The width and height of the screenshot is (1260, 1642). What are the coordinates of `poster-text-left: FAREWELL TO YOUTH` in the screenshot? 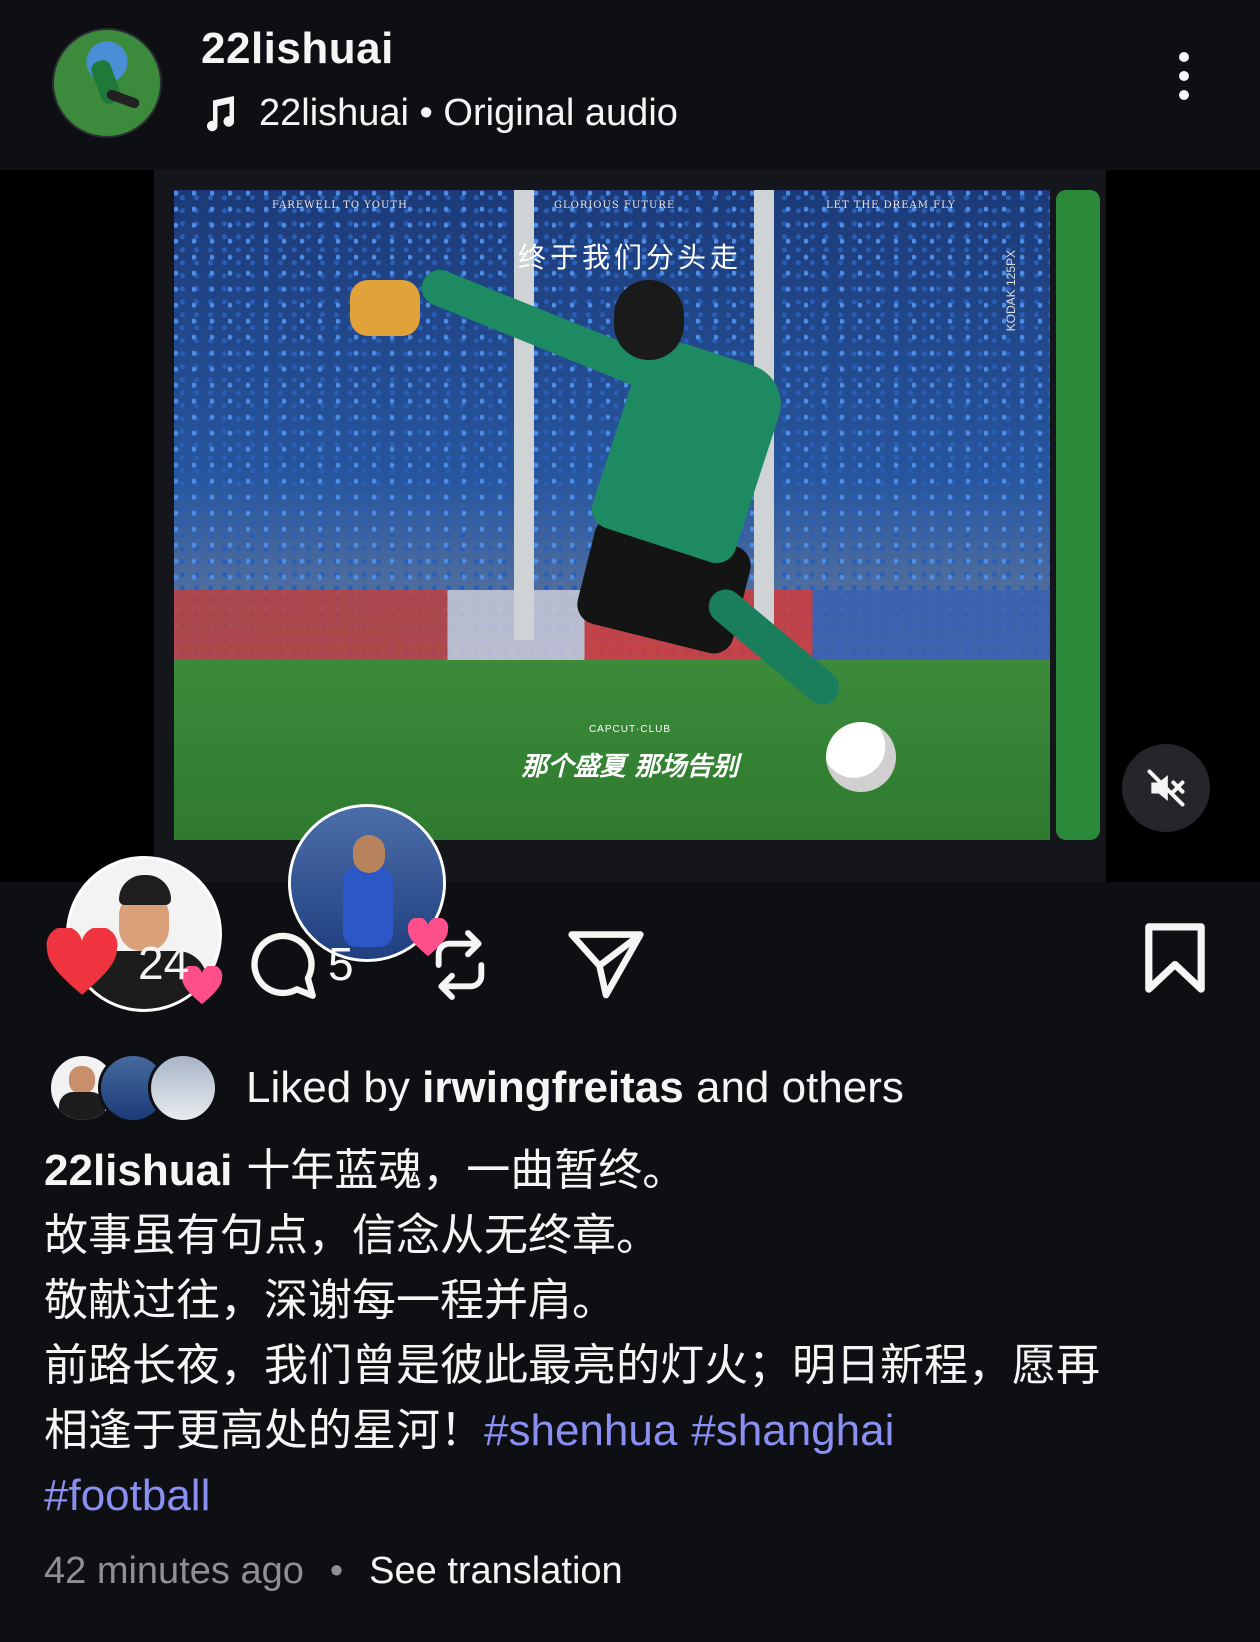 It's located at (340, 205).